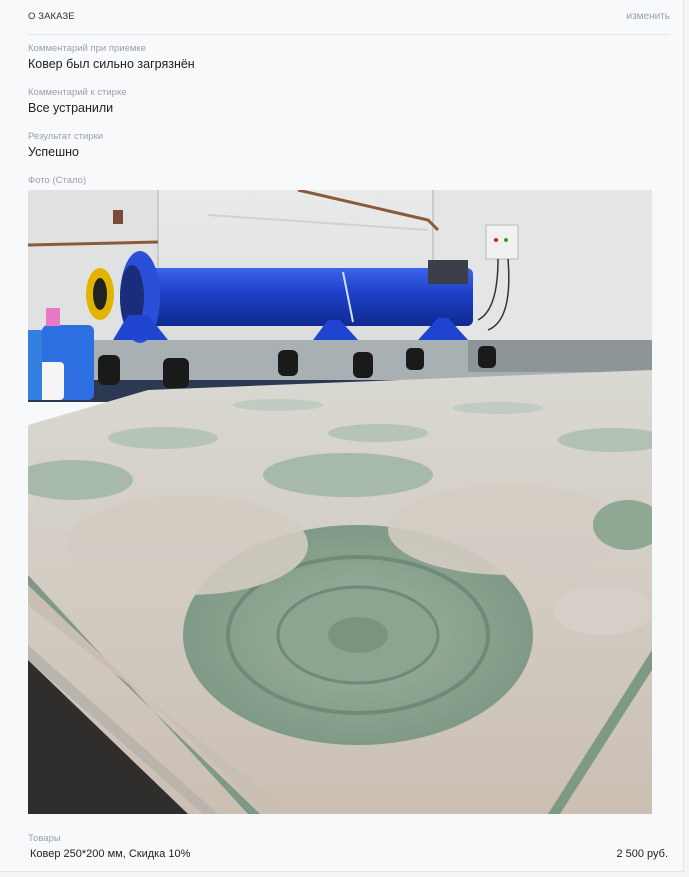 The width and height of the screenshot is (689, 877). Describe the element at coordinates (87, 48) in the screenshot. I see `intake-comment-label: Комментарий при приемке` at that location.